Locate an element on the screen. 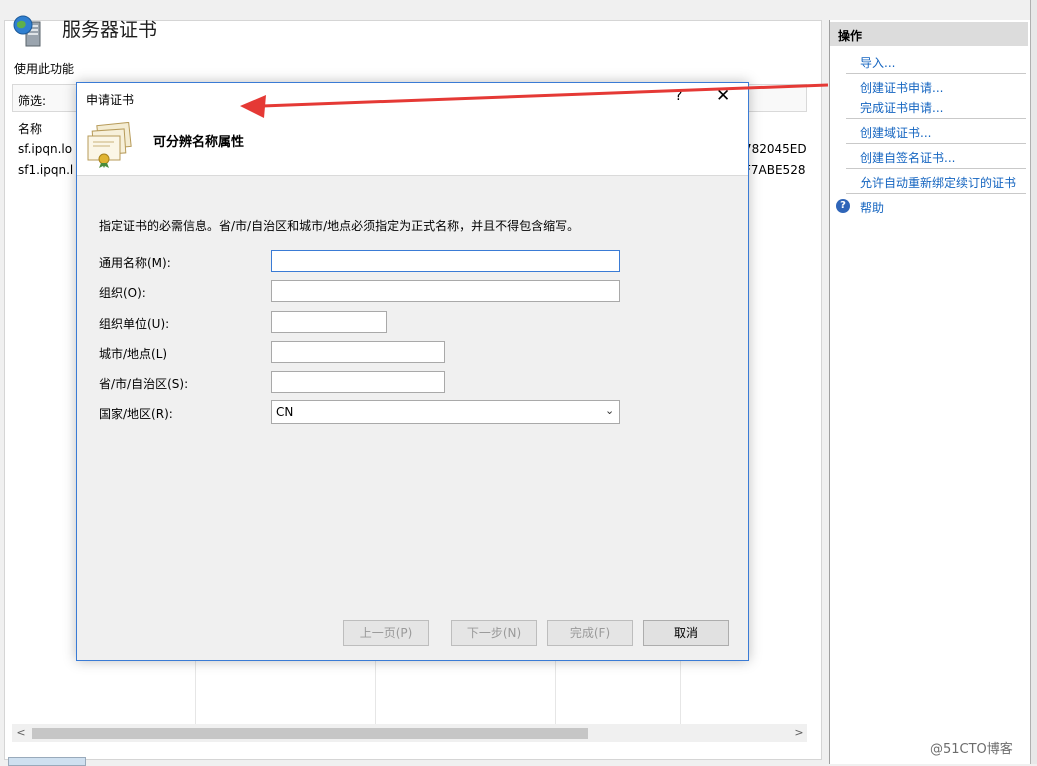 The width and height of the screenshot is (1037, 766). previous-button: 上一页(P) is located at coordinates (386, 633).